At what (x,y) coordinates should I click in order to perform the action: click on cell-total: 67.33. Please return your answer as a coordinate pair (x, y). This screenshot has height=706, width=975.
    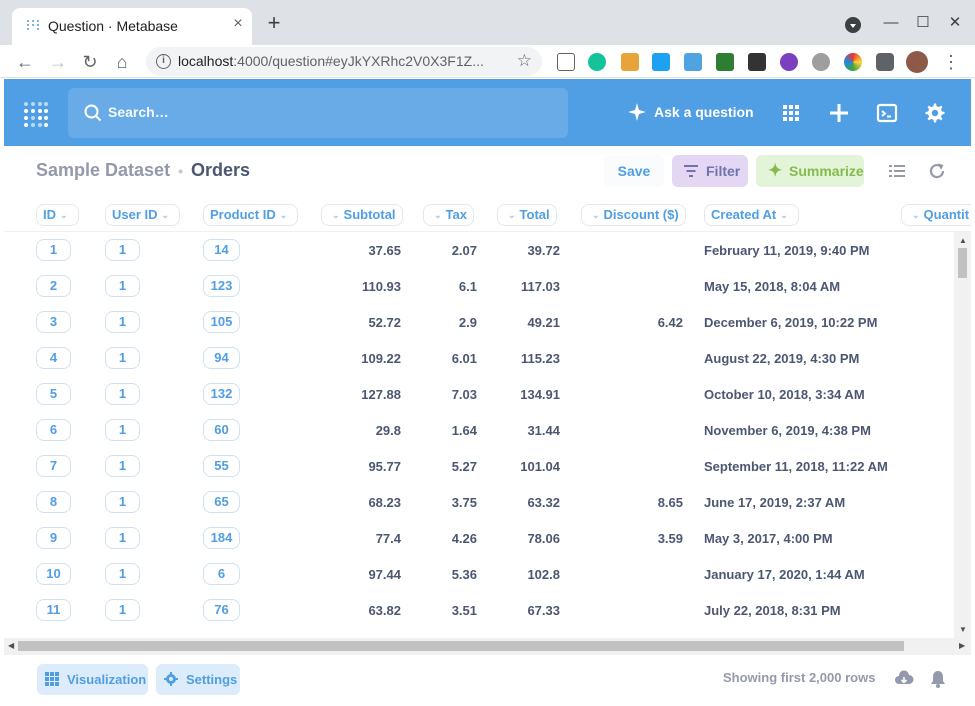
    Looking at the image, I should click on (520, 610).